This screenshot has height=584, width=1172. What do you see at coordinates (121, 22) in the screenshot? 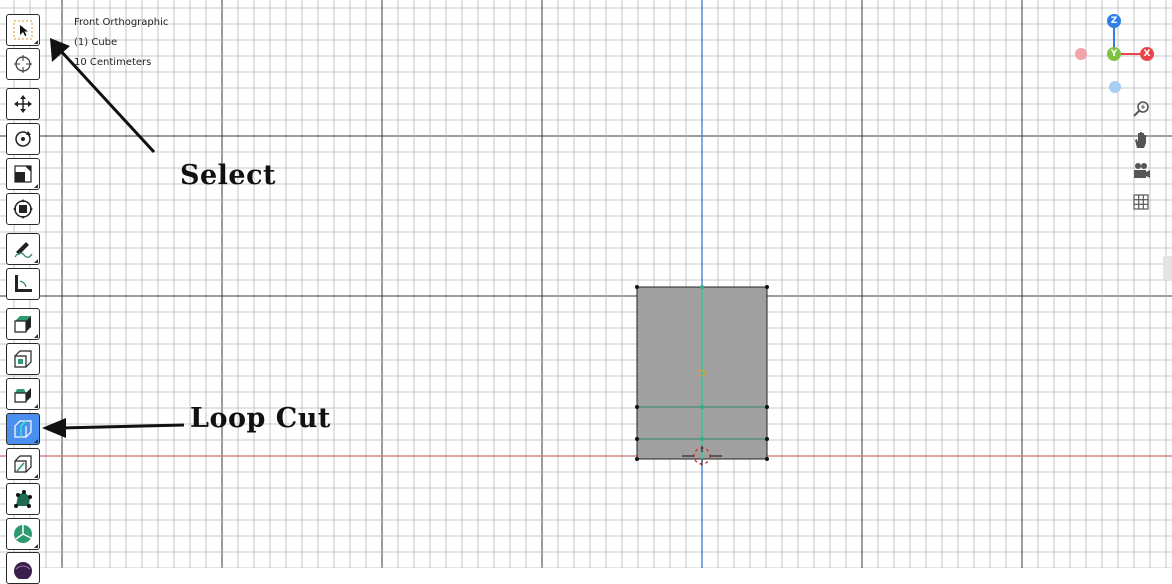
I see `view-name-label: Front Orthographic` at bounding box center [121, 22].